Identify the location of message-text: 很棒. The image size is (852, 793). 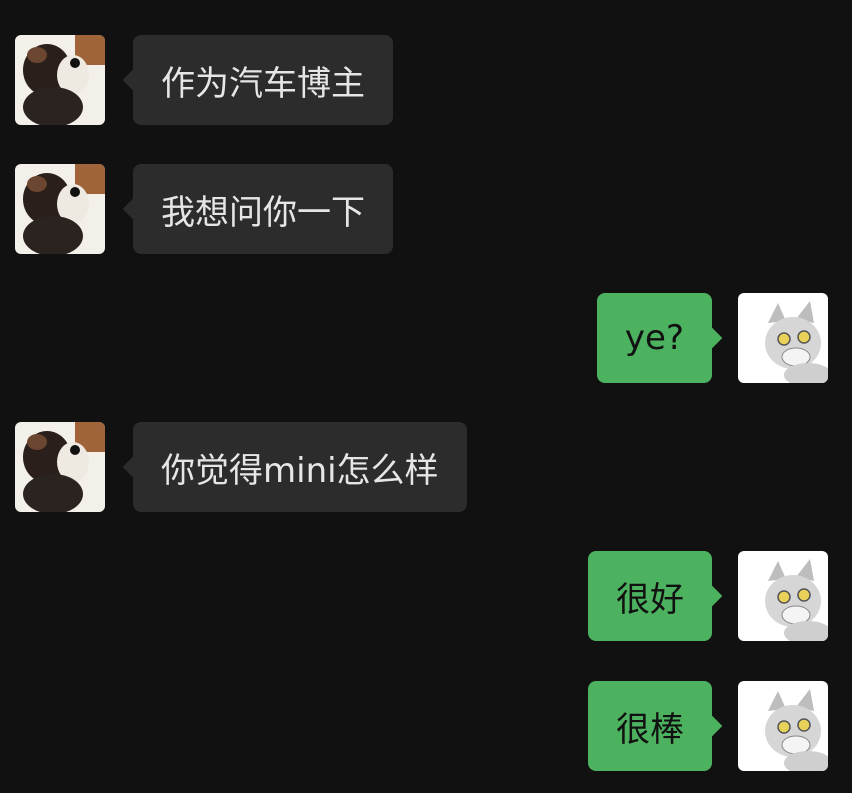
(650, 729).